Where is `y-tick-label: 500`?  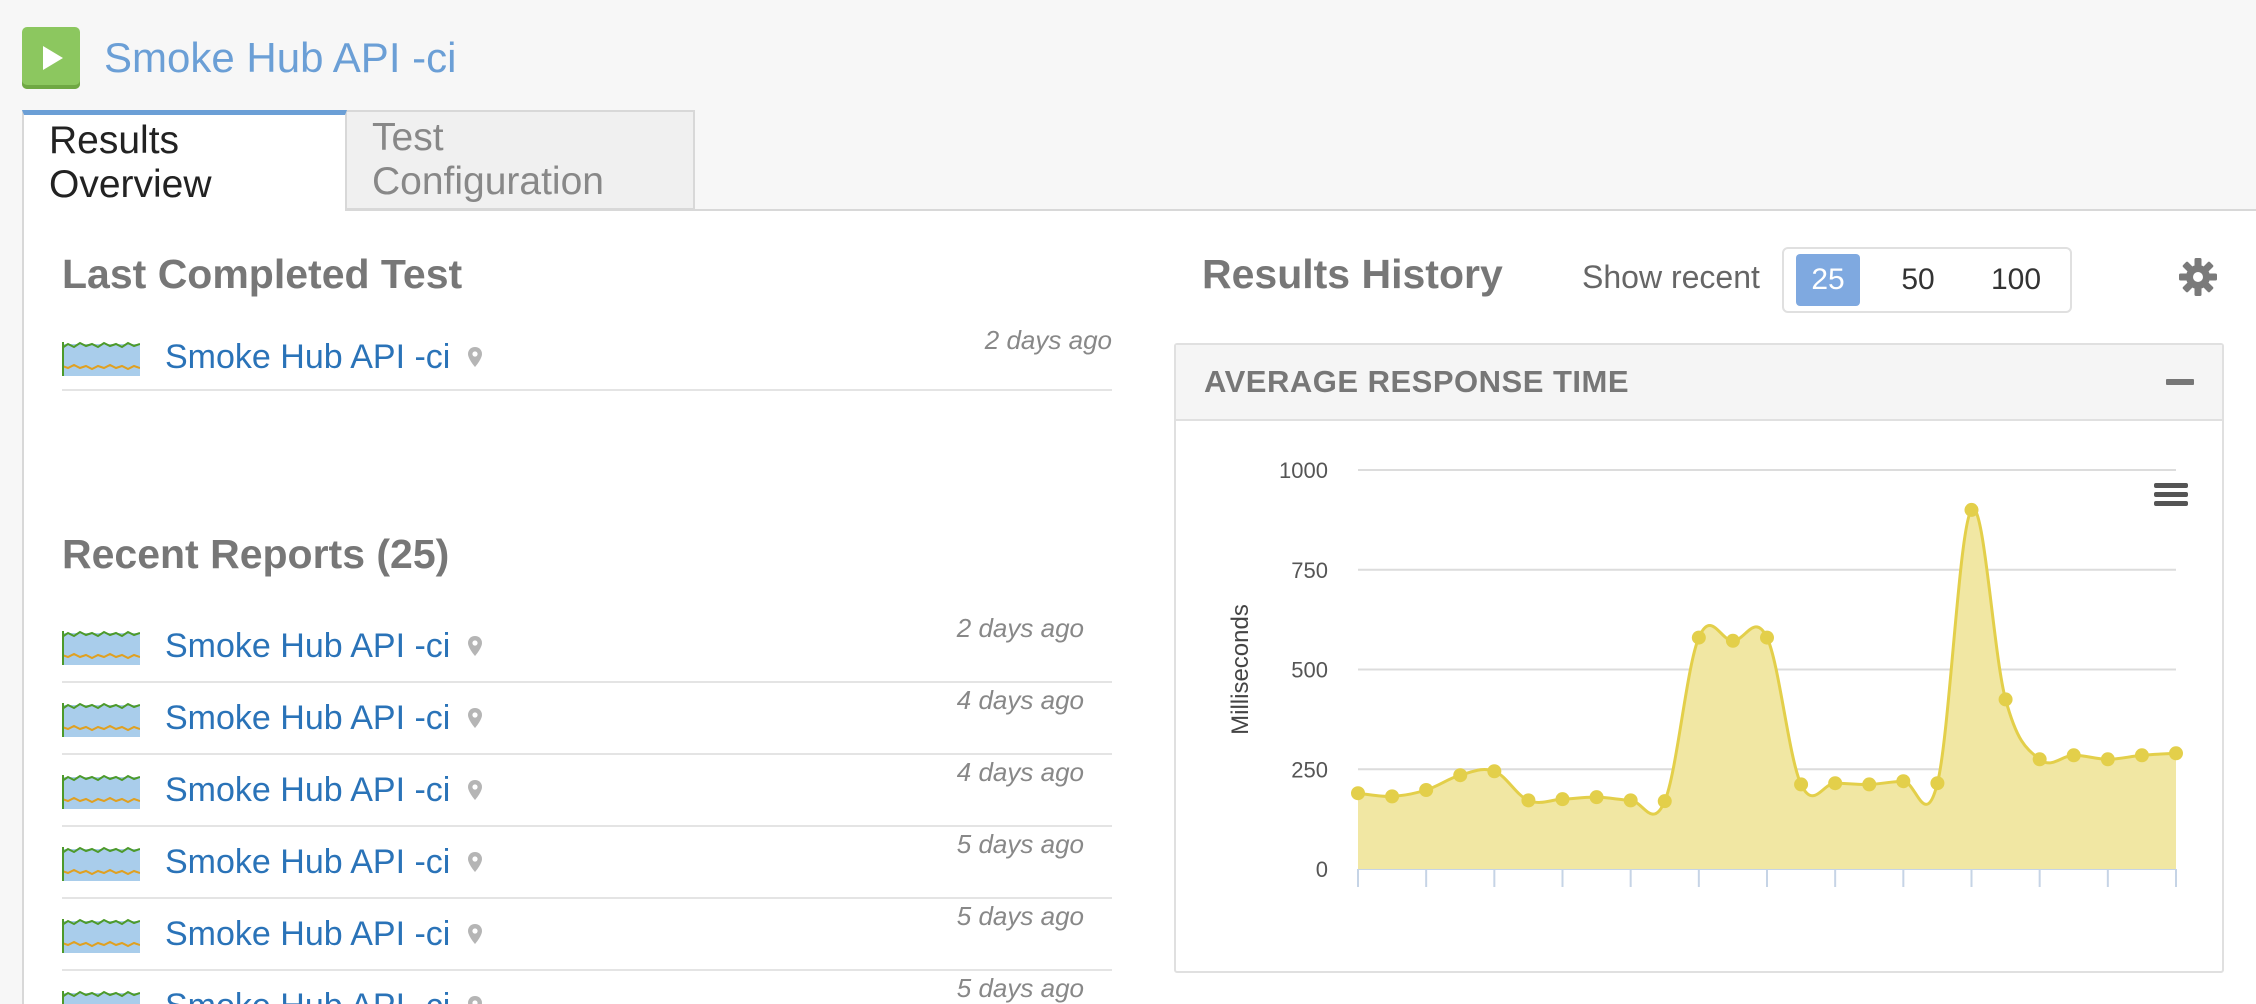
y-tick-label: 500 is located at coordinates (1309, 670).